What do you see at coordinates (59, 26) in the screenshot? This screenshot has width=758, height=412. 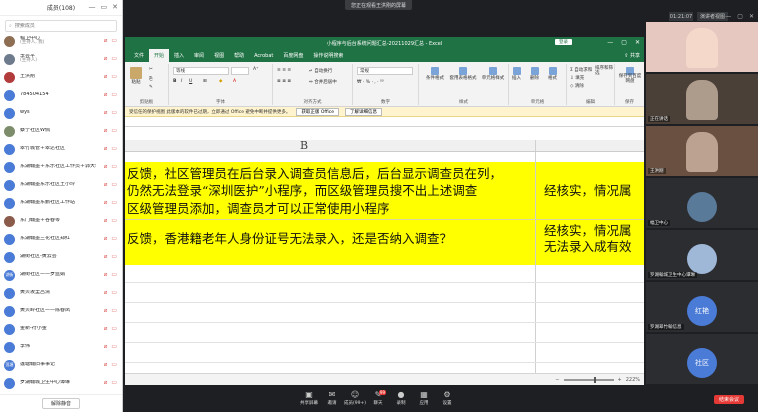 I see `member-search-input` at bounding box center [59, 26].